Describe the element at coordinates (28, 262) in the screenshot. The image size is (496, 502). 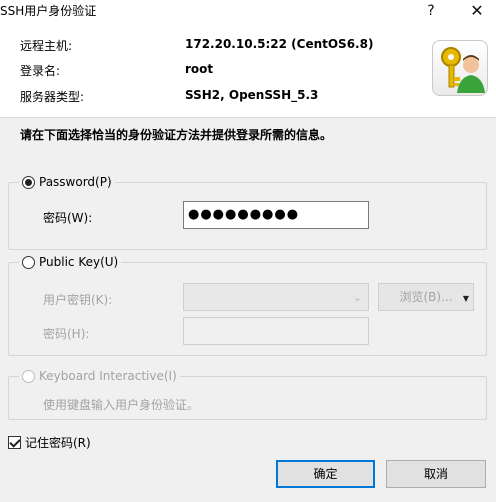
I see `public-key-radio-button` at that location.